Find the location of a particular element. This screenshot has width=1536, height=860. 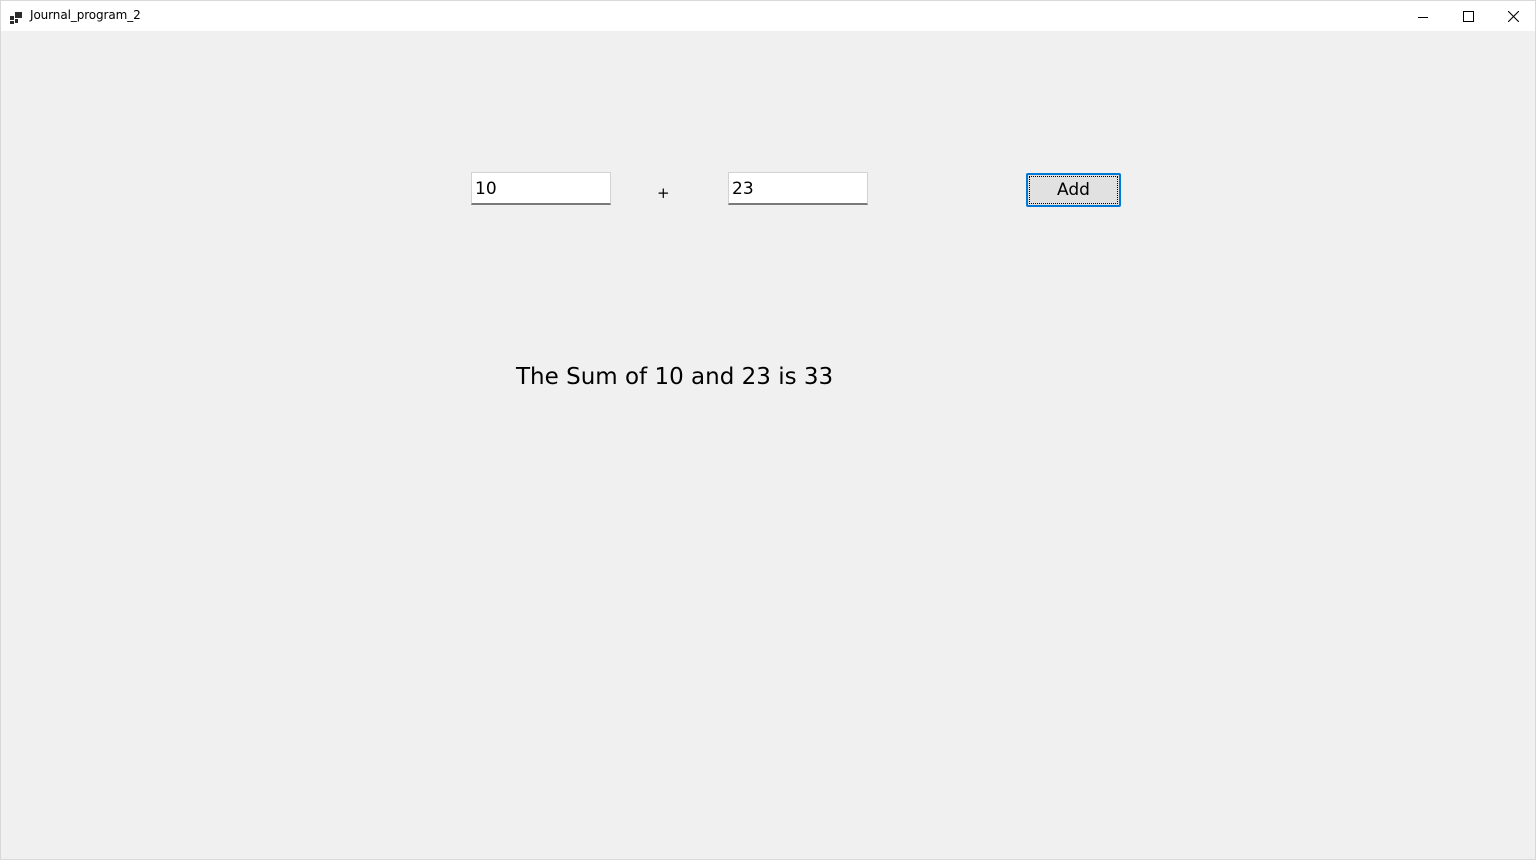

app-icon is located at coordinates (16, 16).